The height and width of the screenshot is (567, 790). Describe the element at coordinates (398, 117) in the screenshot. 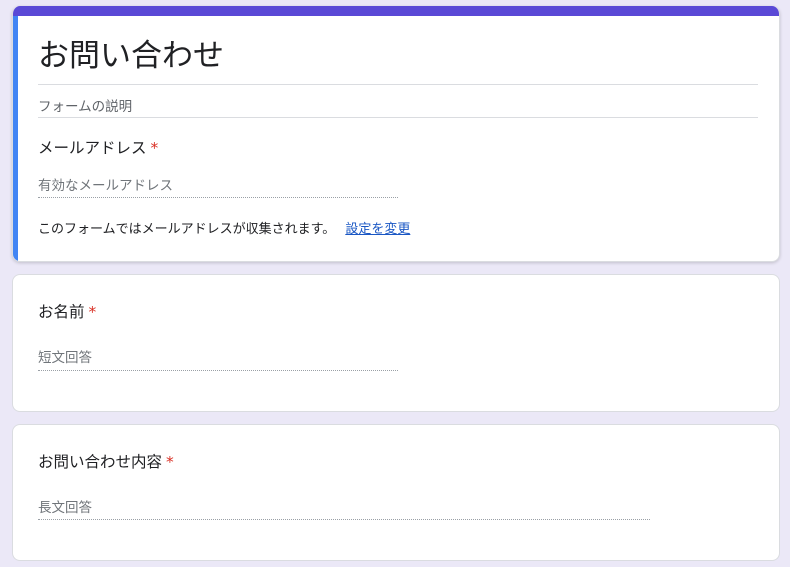

I see `description-underline` at that location.